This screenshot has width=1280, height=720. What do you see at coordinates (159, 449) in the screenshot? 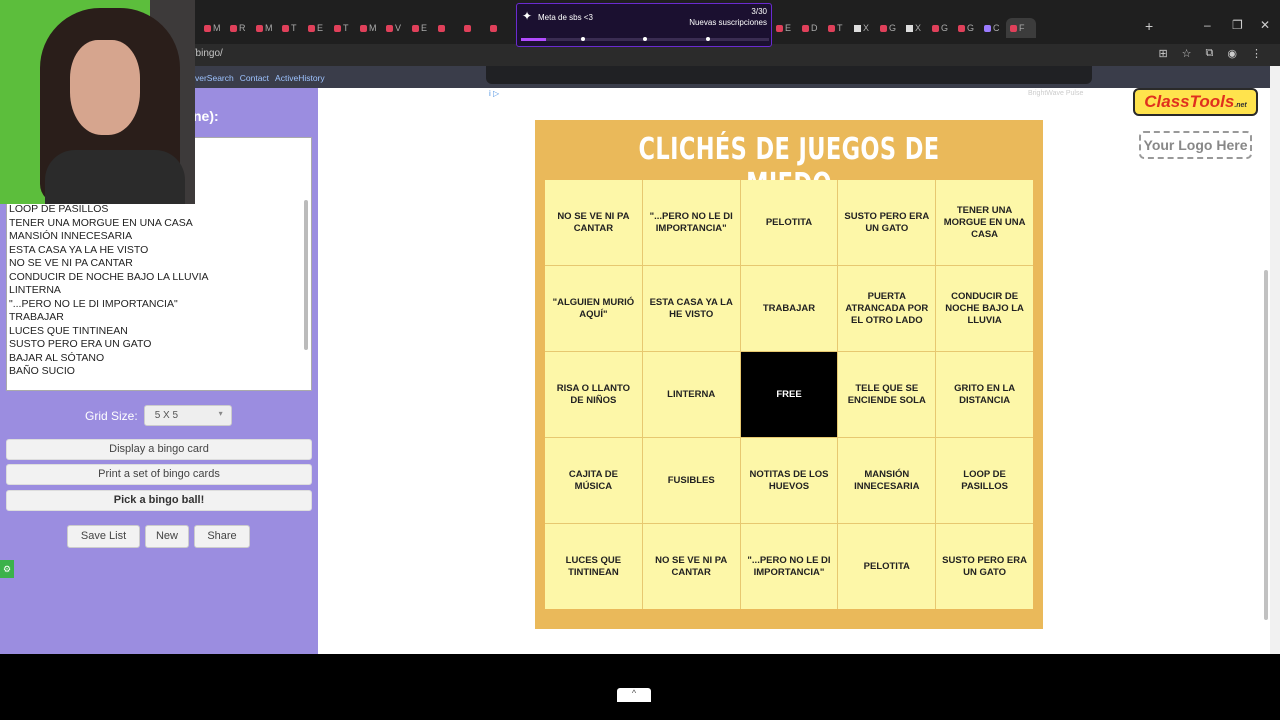
I see `display-card-button: Display a bingo card` at bounding box center [159, 449].